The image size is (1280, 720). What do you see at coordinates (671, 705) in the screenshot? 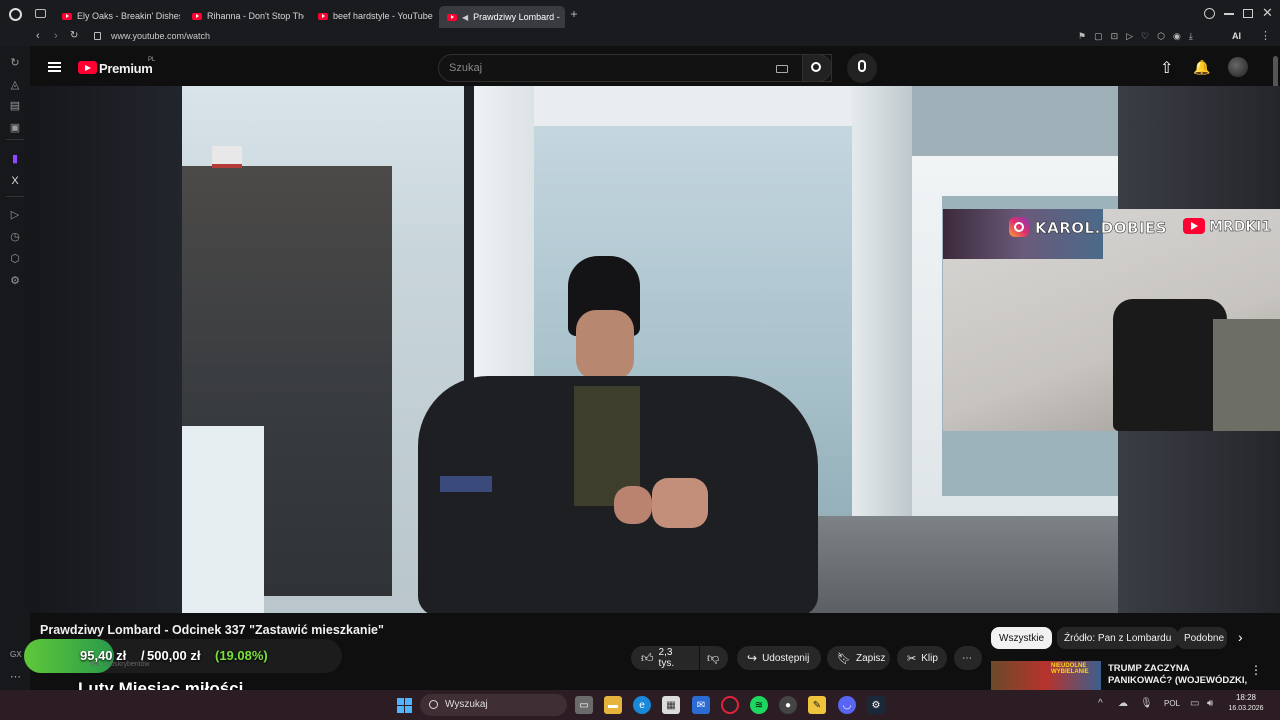
I see `store-icon: ▦` at bounding box center [671, 705].